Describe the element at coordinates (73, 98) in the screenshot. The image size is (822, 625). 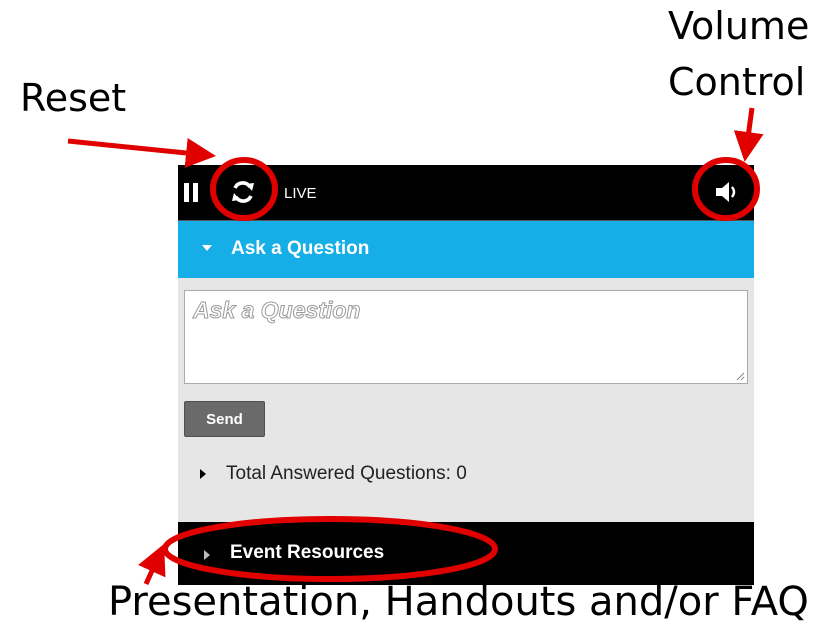
I see `reset-callout: Reset` at that location.